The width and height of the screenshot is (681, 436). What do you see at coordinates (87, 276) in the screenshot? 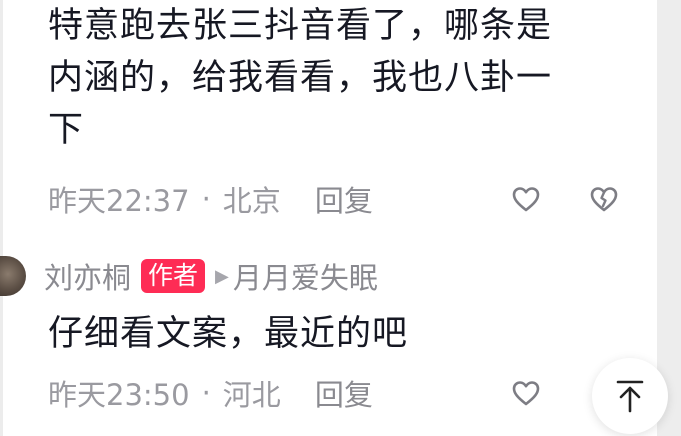
I see `reply-author-name: 刘亦桐` at bounding box center [87, 276].